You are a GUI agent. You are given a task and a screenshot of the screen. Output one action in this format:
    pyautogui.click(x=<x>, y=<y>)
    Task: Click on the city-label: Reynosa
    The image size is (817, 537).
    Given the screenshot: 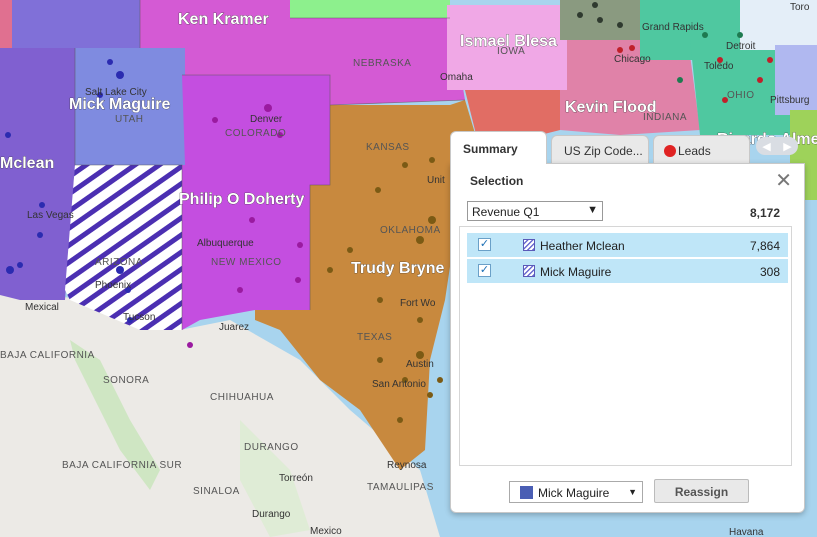 What is the action you would take?
    pyautogui.click(x=407, y=465)
    